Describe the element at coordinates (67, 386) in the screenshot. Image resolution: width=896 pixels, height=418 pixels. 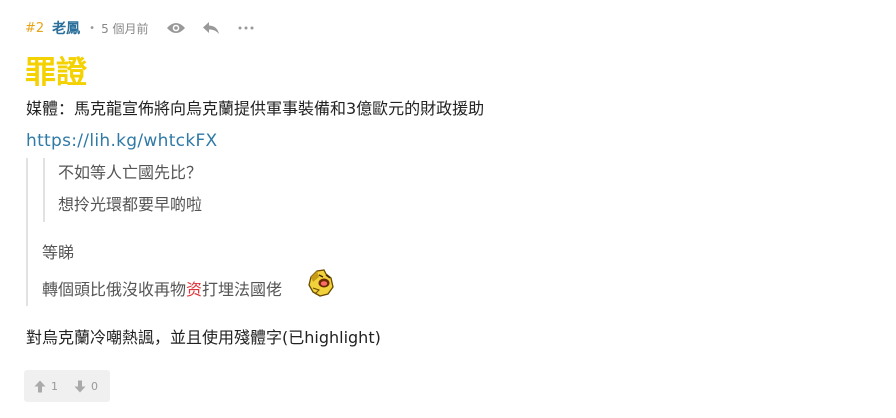
I see `vote-box: 1 0` at that location.